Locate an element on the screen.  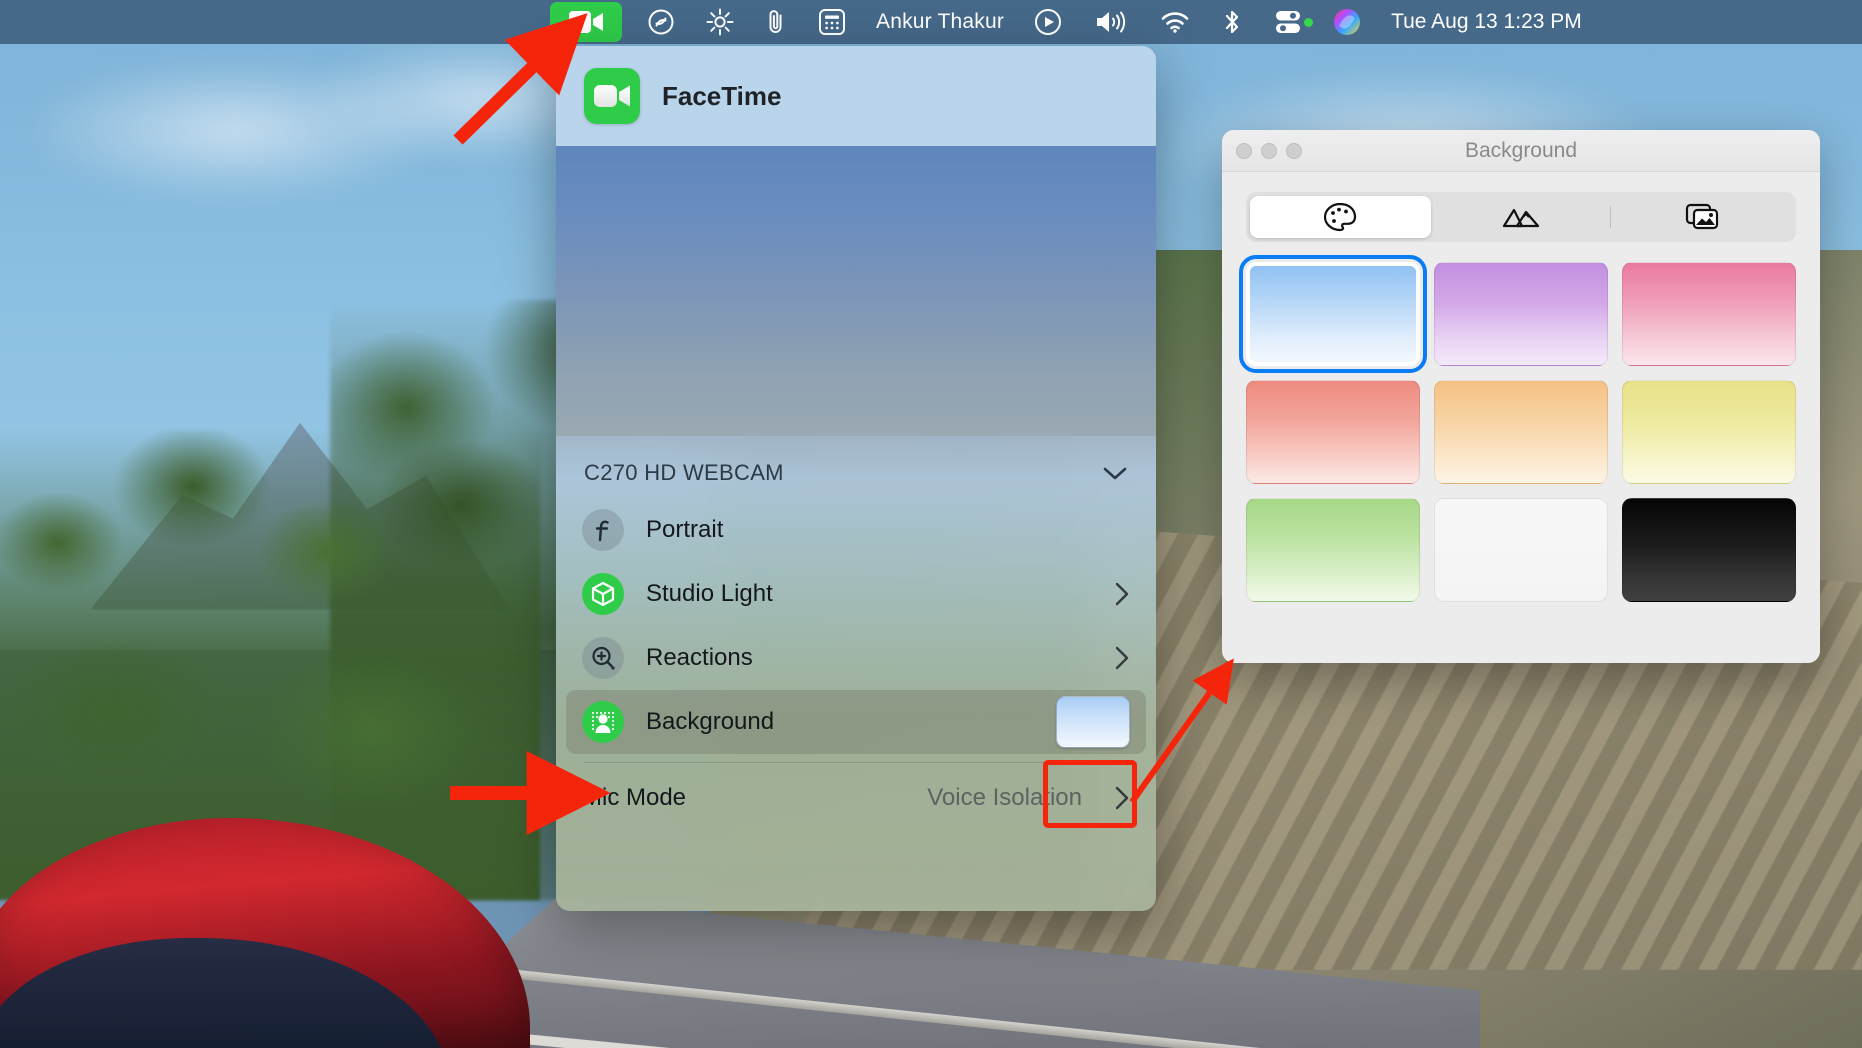
swatch-green-gradient is located at coordinates (1333, 550).